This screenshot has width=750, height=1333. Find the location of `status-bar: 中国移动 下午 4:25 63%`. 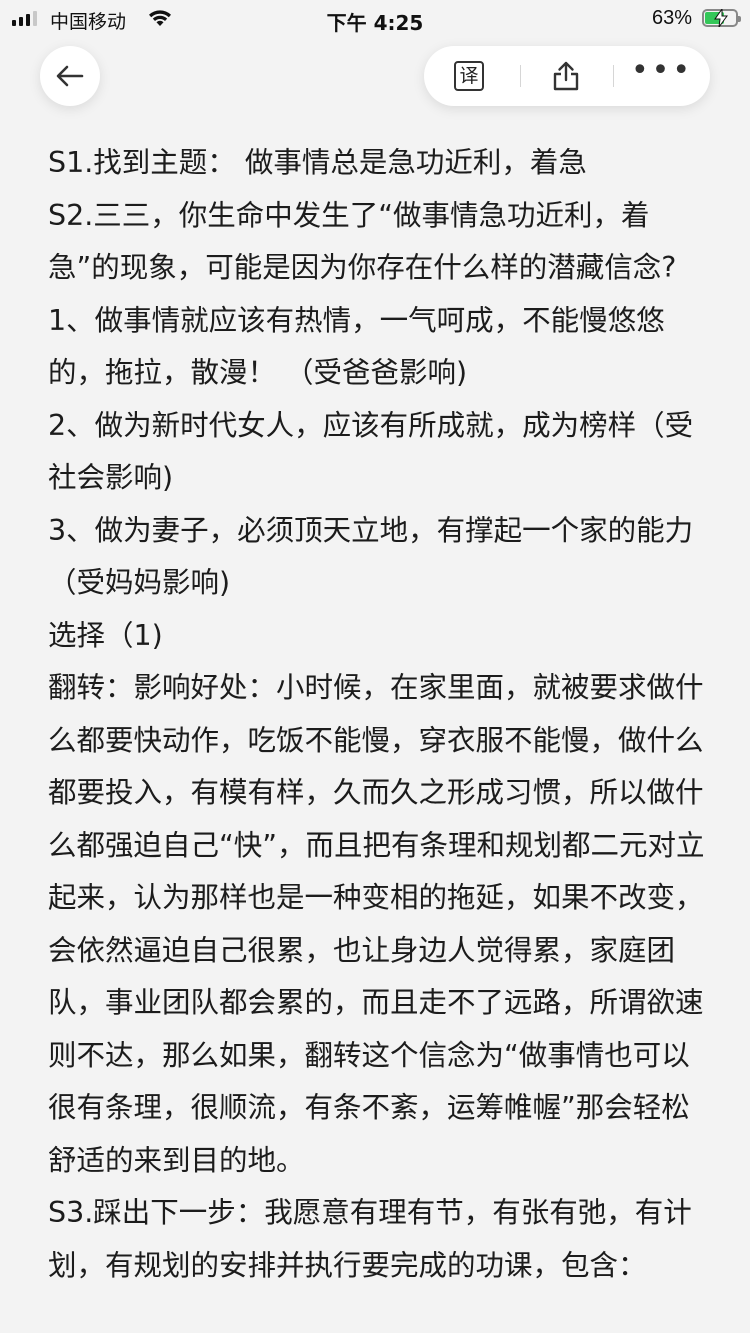

status-bar: 中国移动 下午 4:25 63% is located at coordinates (375, 20).